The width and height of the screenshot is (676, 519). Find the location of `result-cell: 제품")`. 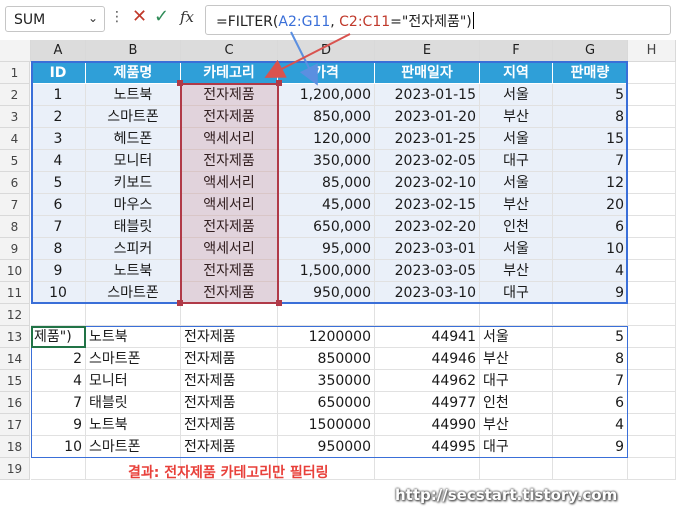

result-cell: 제품") is located at coordinates (58, 337).